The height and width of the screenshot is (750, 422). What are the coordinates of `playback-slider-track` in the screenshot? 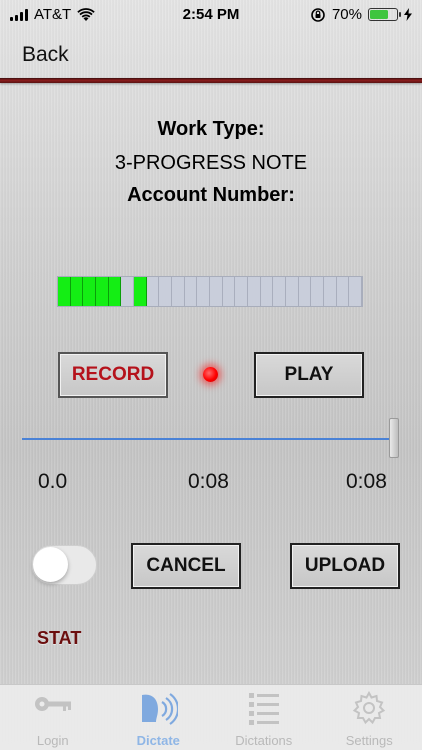 It's located at (208, 439).